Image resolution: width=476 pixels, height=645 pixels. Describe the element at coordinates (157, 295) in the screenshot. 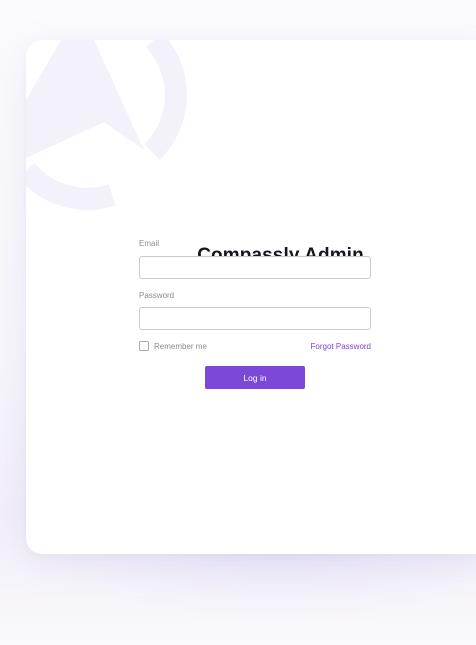

I see `password-label: Password` at that location.